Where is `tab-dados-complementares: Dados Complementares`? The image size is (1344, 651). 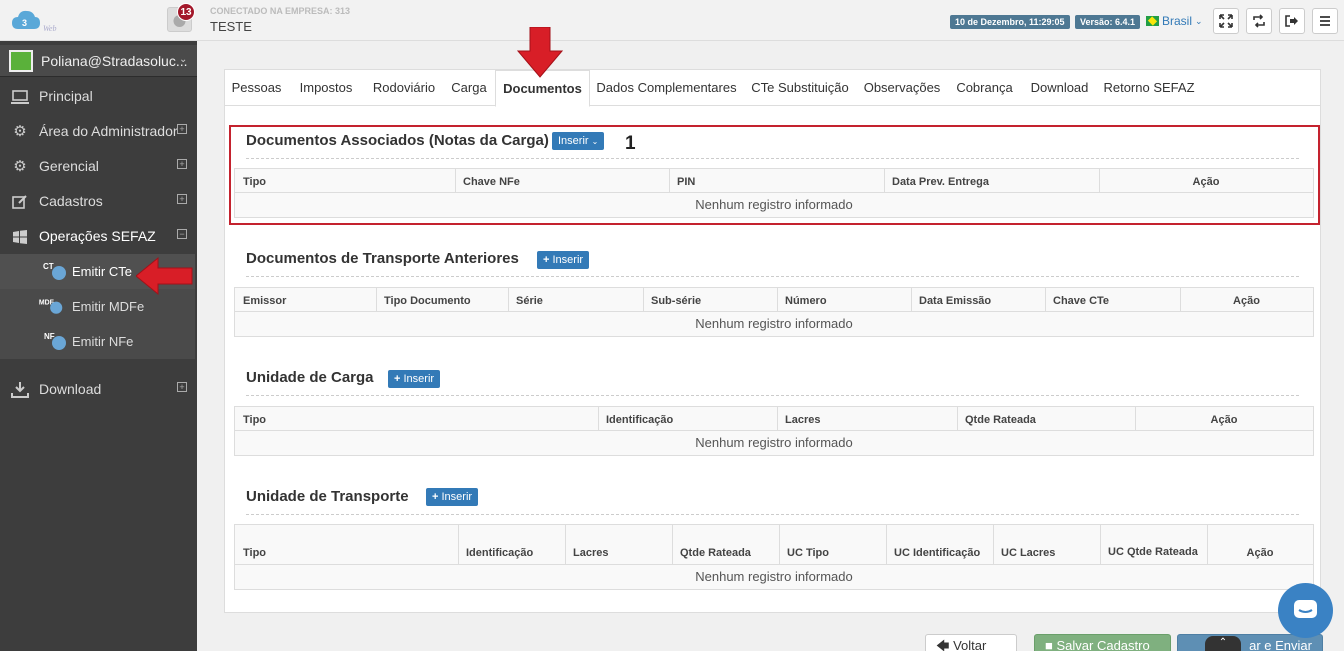 tab-dados-complementares: Dados Complementares is located at coordinates (666, 88).